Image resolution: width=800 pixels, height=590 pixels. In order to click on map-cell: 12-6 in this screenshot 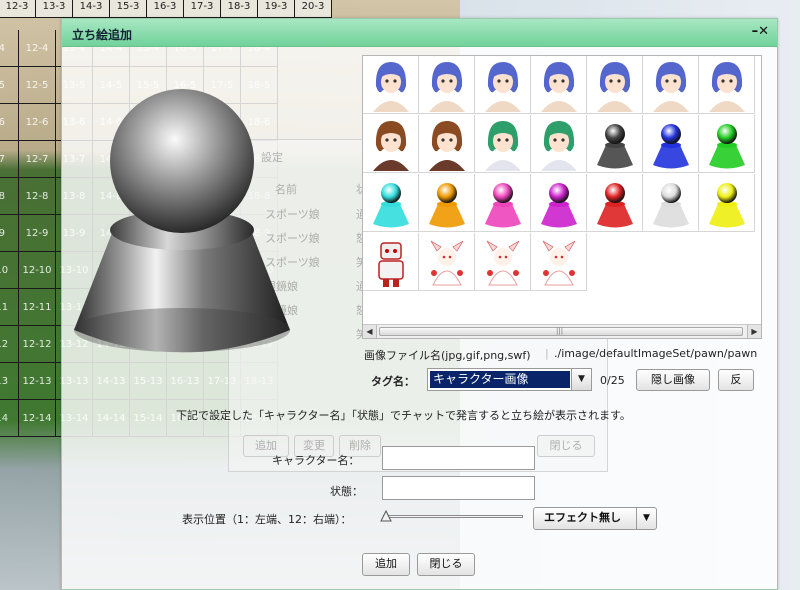, I will do `click(37, 122)`.